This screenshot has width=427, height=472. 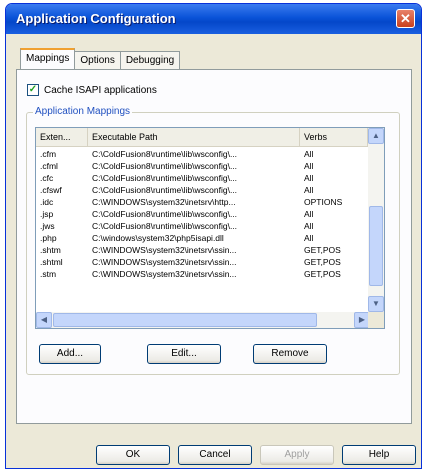 What do you see at coordinates (194, 137) in the screenshot?
I see `column-header-executable-path: Executable Path` at bounding box center [194, 137].